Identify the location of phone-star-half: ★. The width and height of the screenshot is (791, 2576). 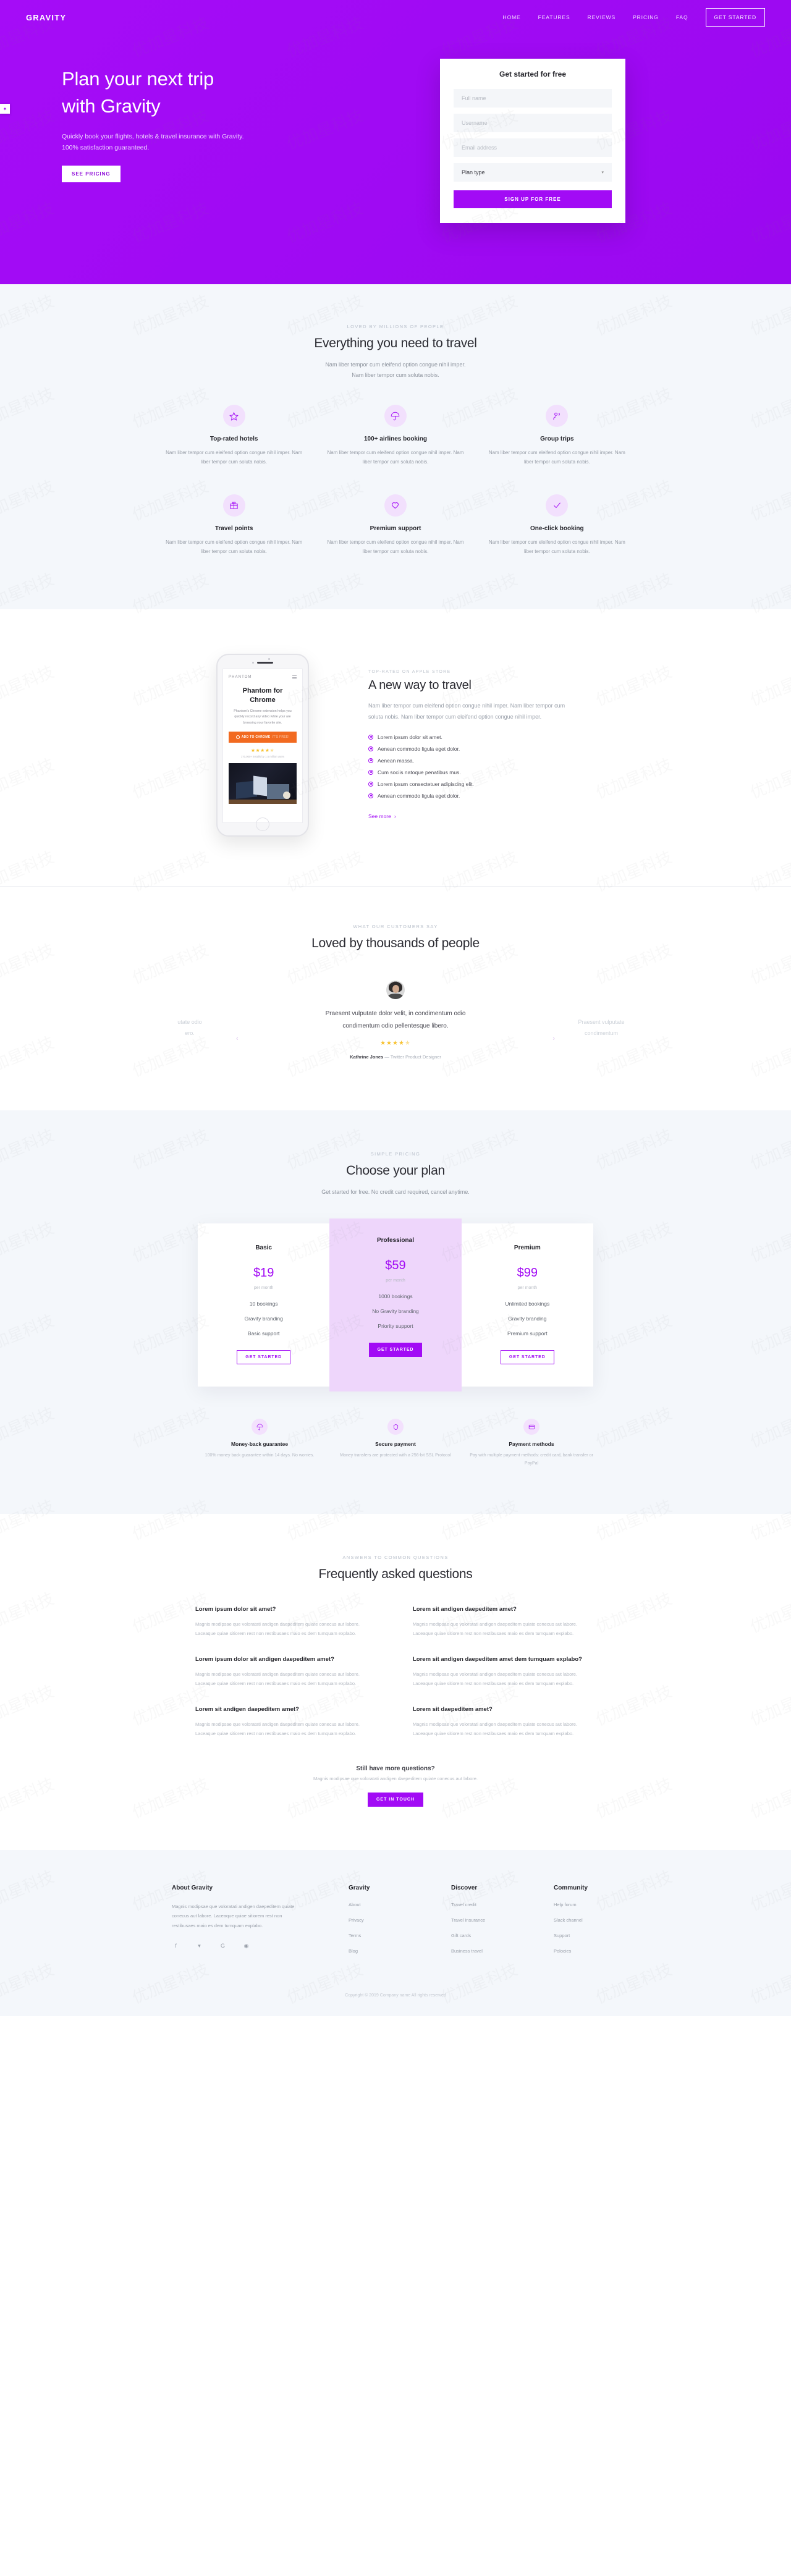
(272, 750).